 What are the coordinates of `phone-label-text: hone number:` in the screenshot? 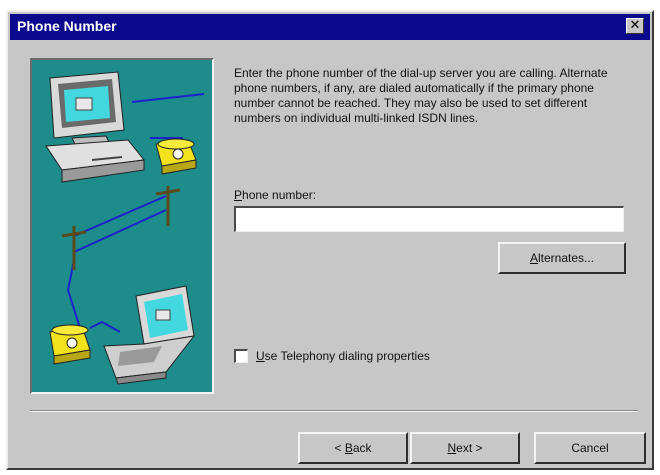 It's located at (279, 195).